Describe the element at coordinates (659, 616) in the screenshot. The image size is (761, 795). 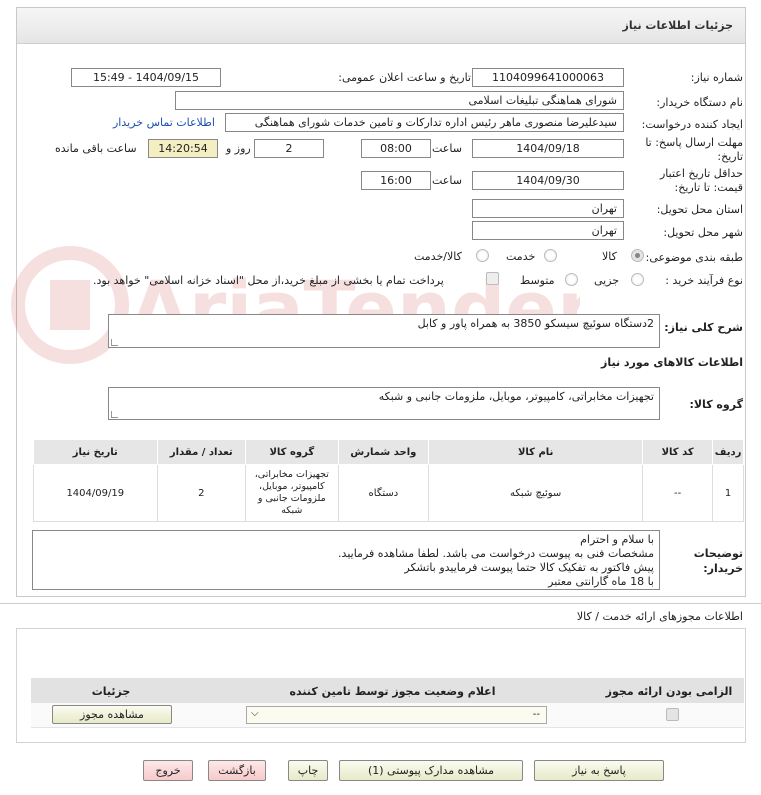
I see `permits-title: اطلاعات مجوزهای ارائه خدمت / کالا` at that location.